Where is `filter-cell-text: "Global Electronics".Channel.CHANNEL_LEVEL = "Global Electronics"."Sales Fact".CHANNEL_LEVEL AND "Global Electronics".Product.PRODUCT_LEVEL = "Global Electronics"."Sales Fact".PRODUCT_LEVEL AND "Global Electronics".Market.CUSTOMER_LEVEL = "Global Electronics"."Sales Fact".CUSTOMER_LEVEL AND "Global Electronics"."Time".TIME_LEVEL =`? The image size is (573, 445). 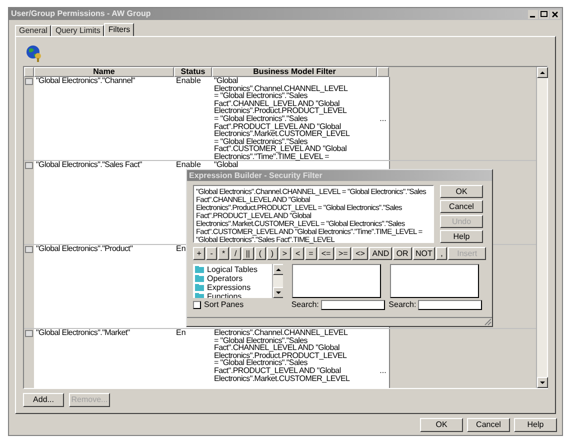 filter-cell-text: "Global Electronics".Channel.CHANNEL_LEVEL = "Global Electronics"."Sales Fact".CHANNEL_LEVEL AND "Global Electronics".Product.PRODUCT_LEVEL = "Global Electronics"."Sales Fact".PRODUCT_LEVEL AND "Global Electronics".Market.CUSTOMER_LEVEL = "Global Electronics"."Sales Fact".CUSTOMER_LEVEL AND "Global Electronics"."Time".TIME_LEVEL = is located at coordinates (282, 119).